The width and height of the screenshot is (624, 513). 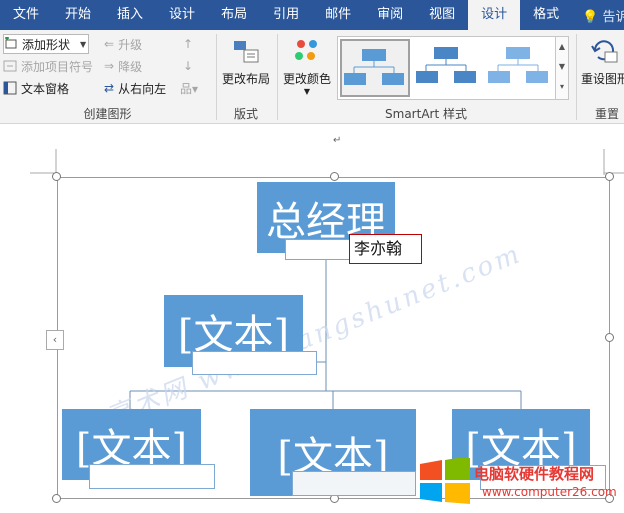 What do you see at coordinates (307, 52) in the screenshot?
I see `color-palette-icon` at bounding box center [307, 52].